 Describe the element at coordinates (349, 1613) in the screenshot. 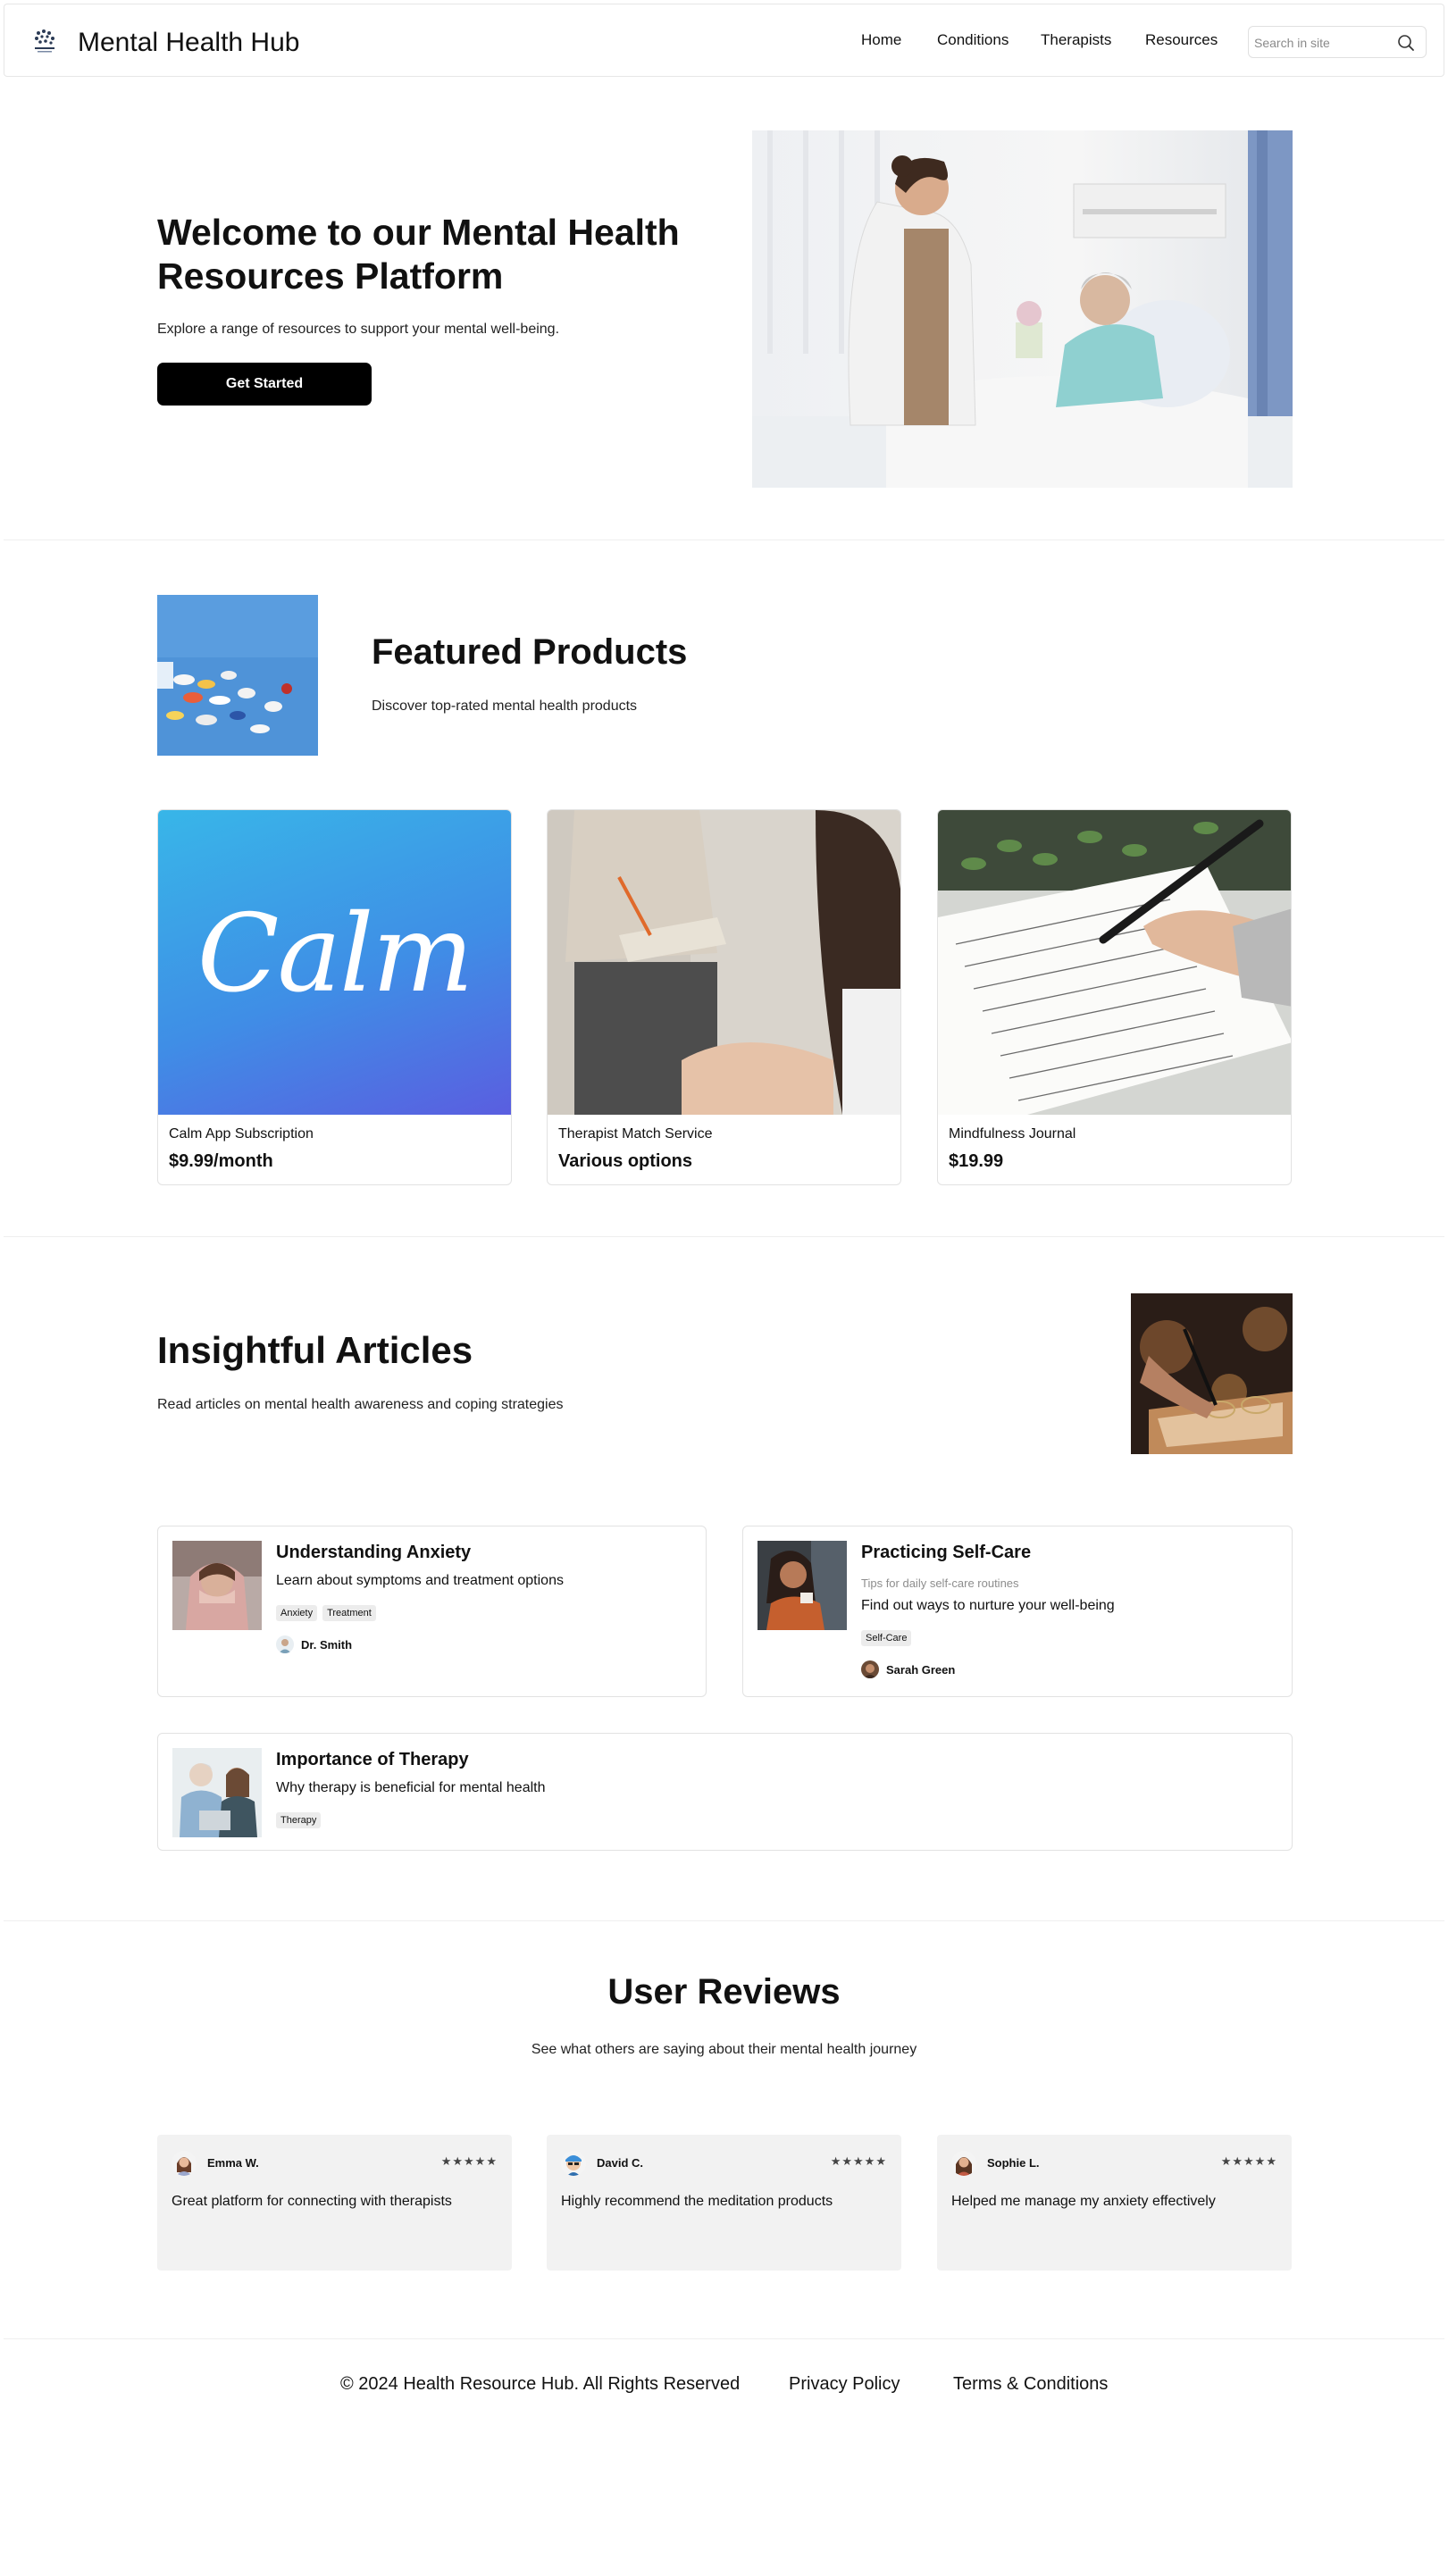

I see `tag-treatment: Treatment` at that location.